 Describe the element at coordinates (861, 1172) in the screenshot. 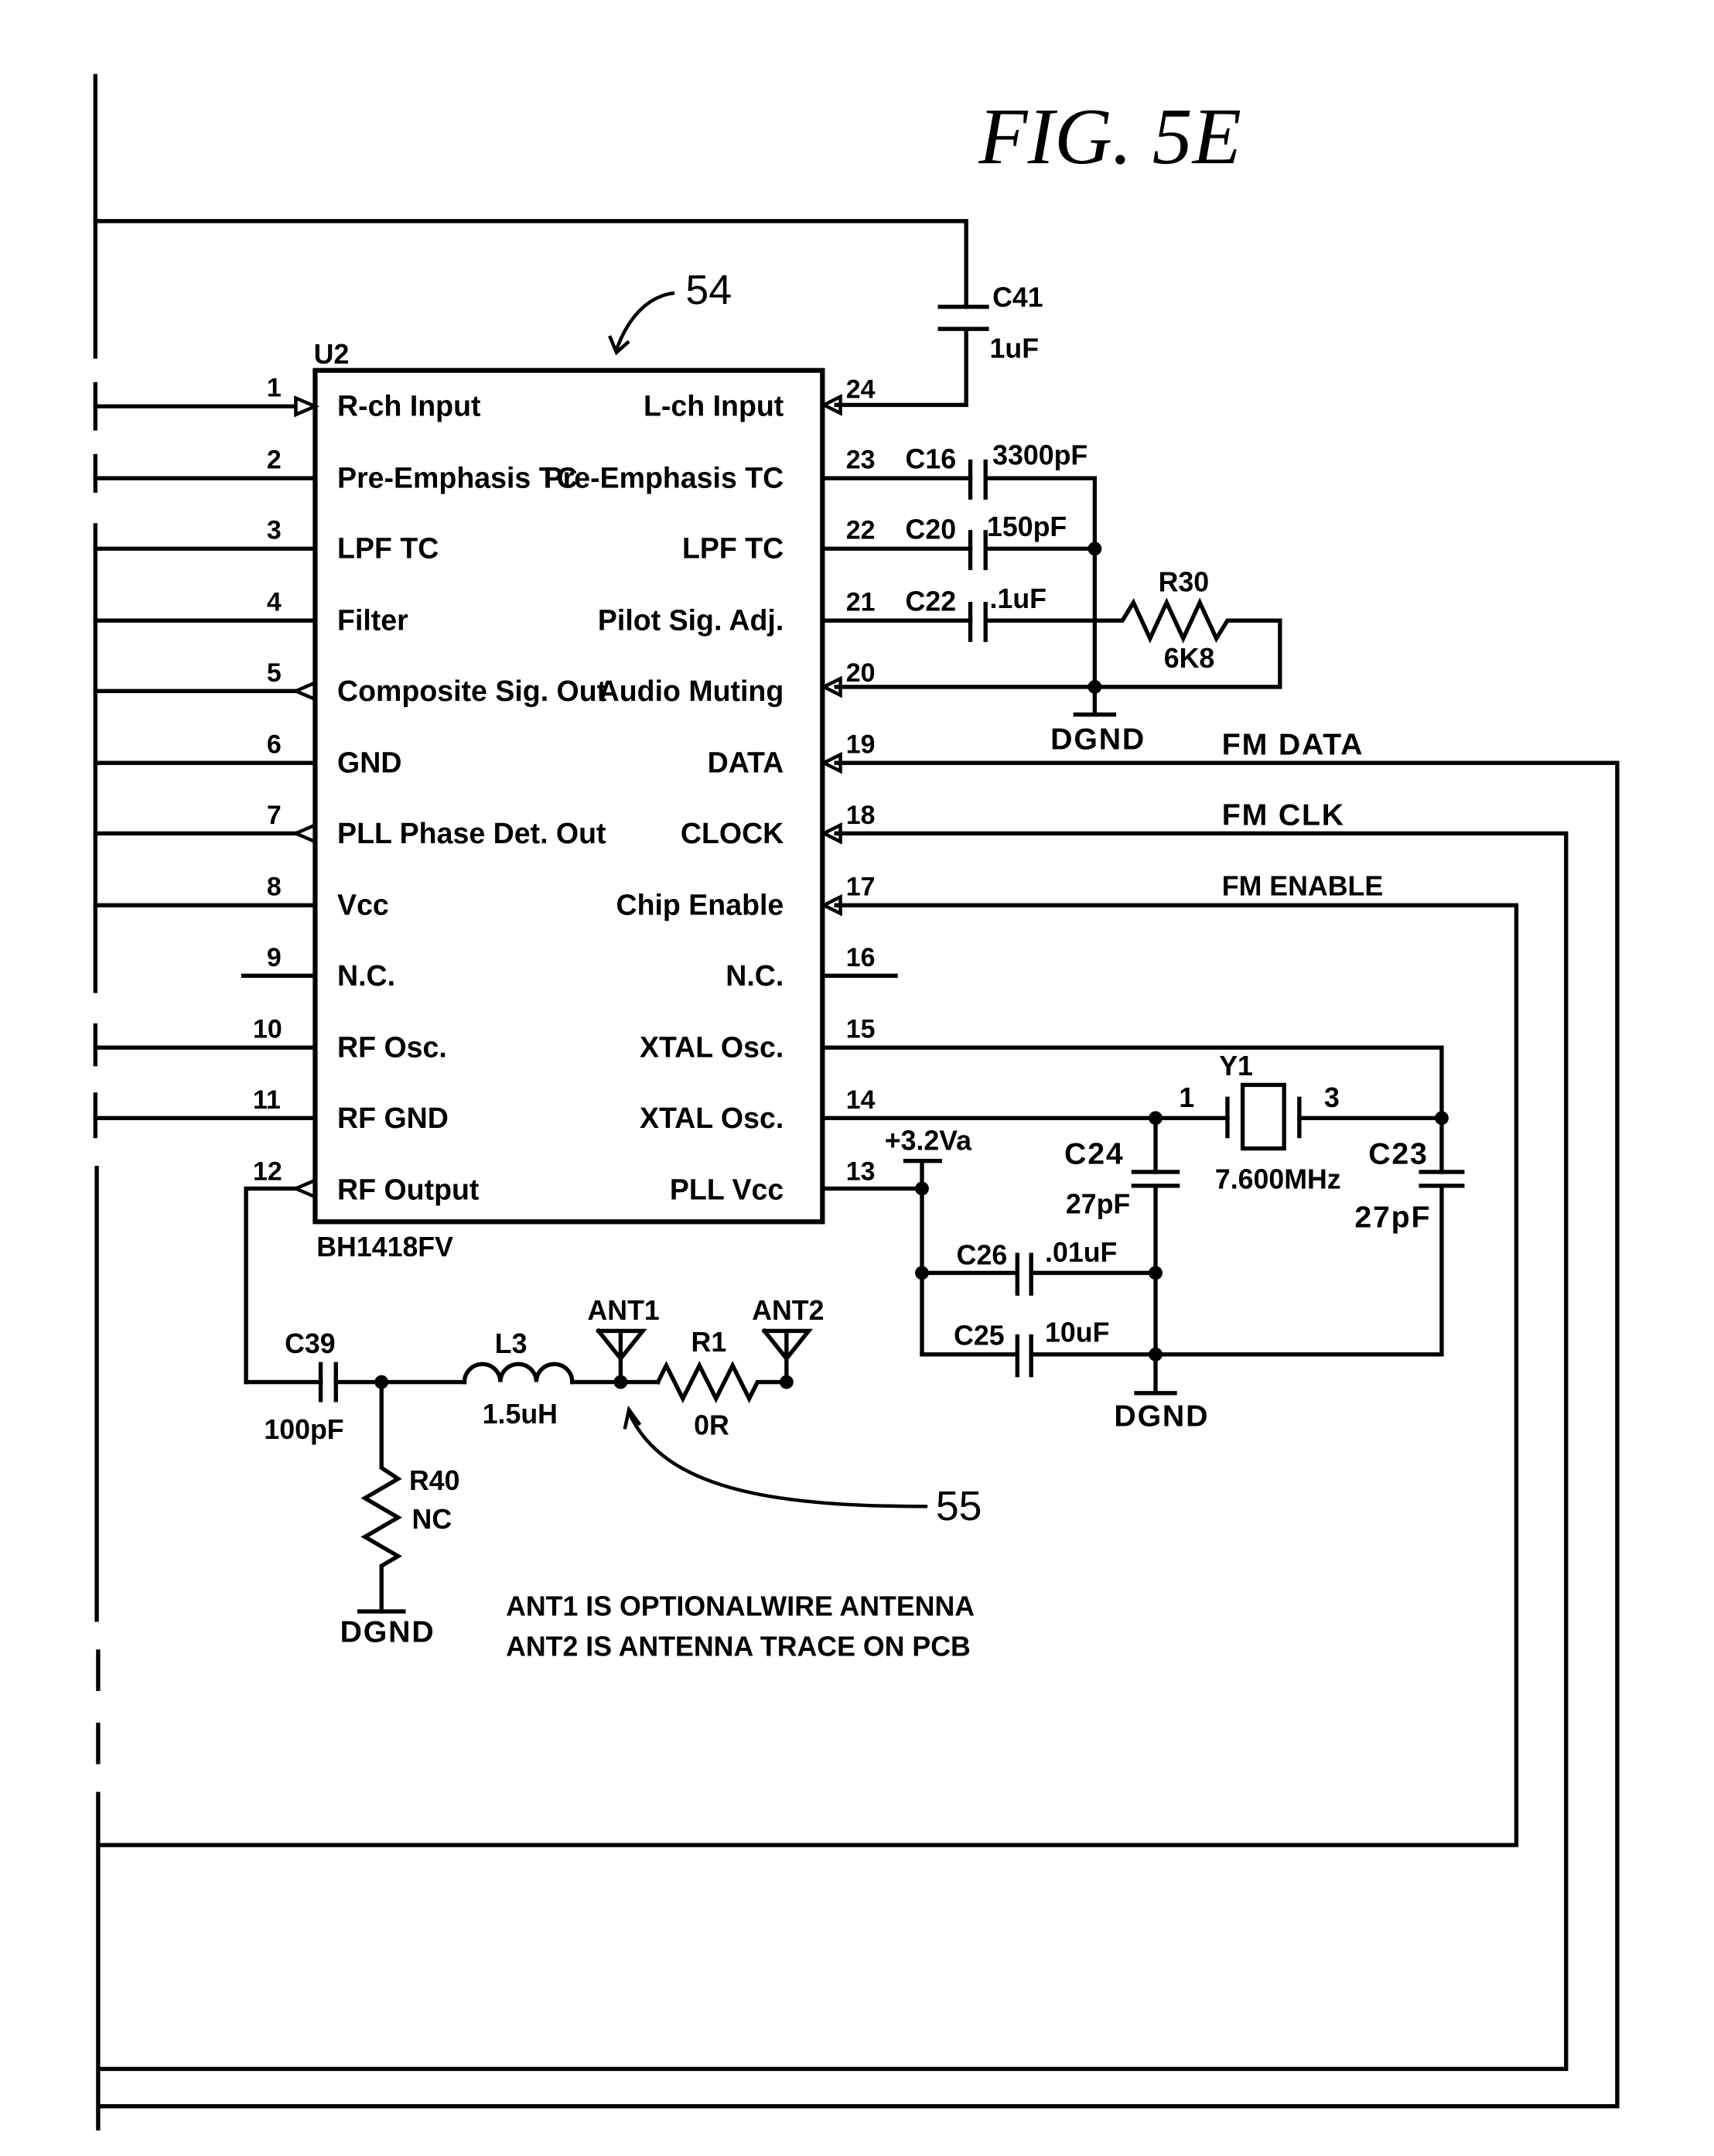

I see `pin-number: 13` at that location.